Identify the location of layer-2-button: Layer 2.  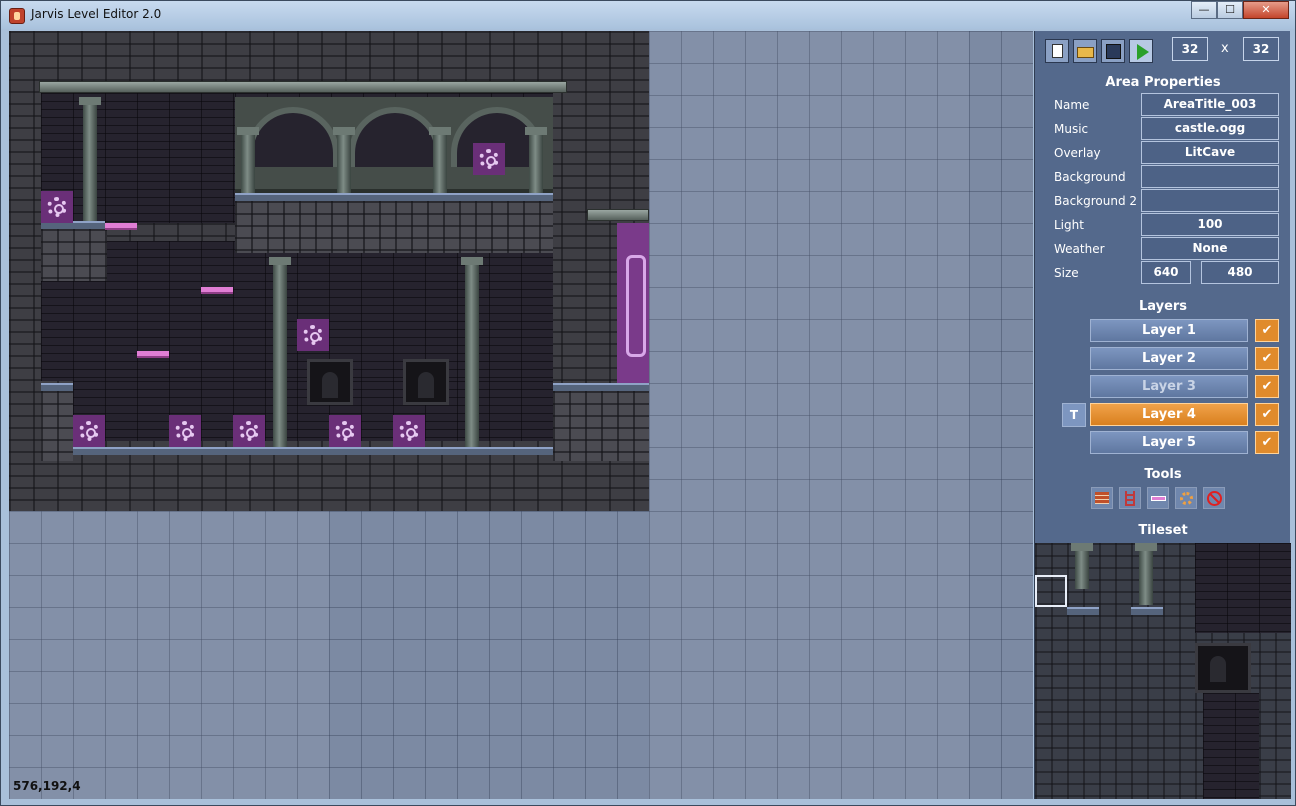
(1169, 358).